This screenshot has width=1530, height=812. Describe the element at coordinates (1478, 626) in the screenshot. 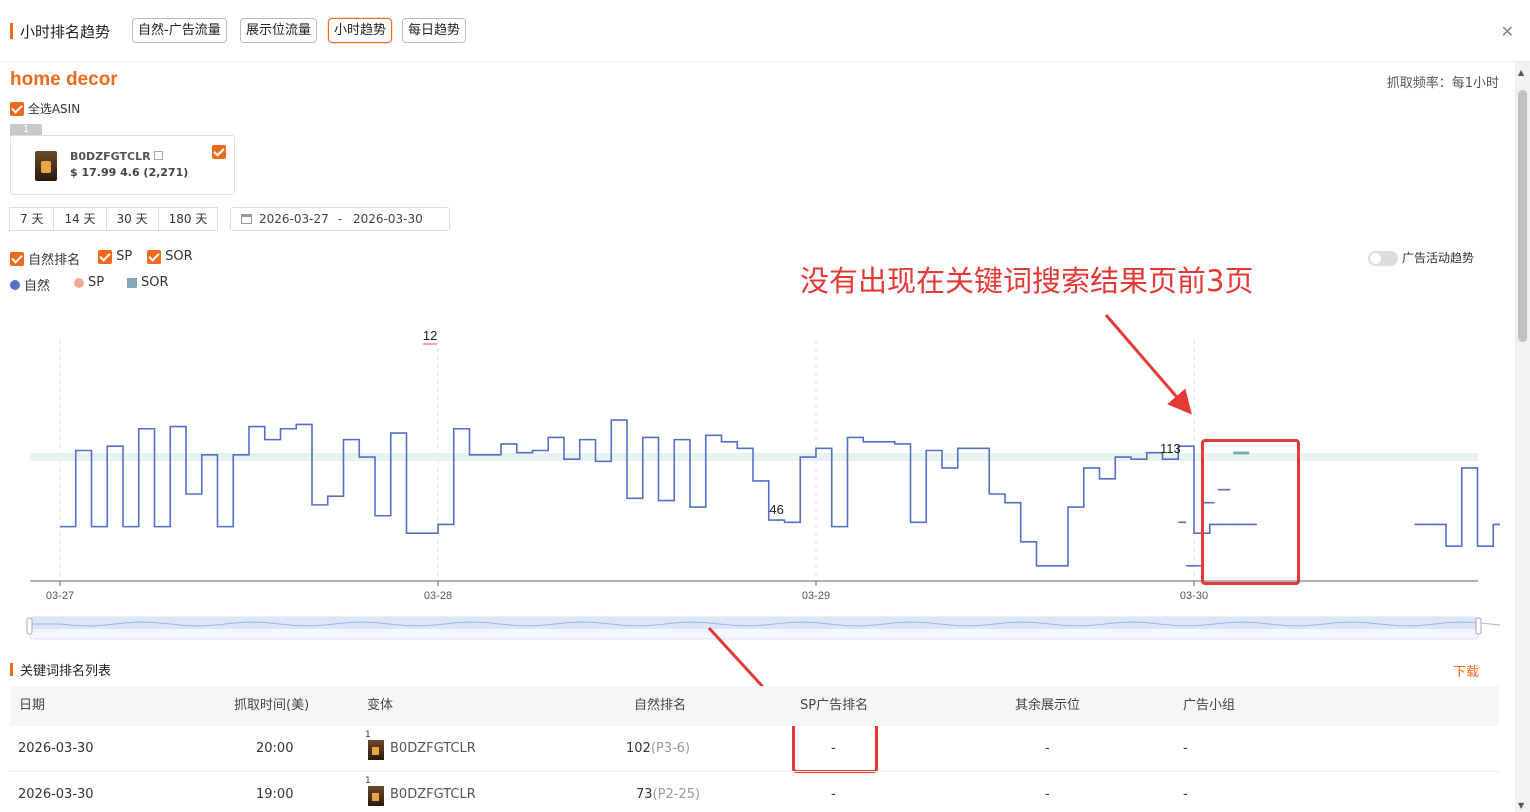

I see `zoom-handle-right` at that location.